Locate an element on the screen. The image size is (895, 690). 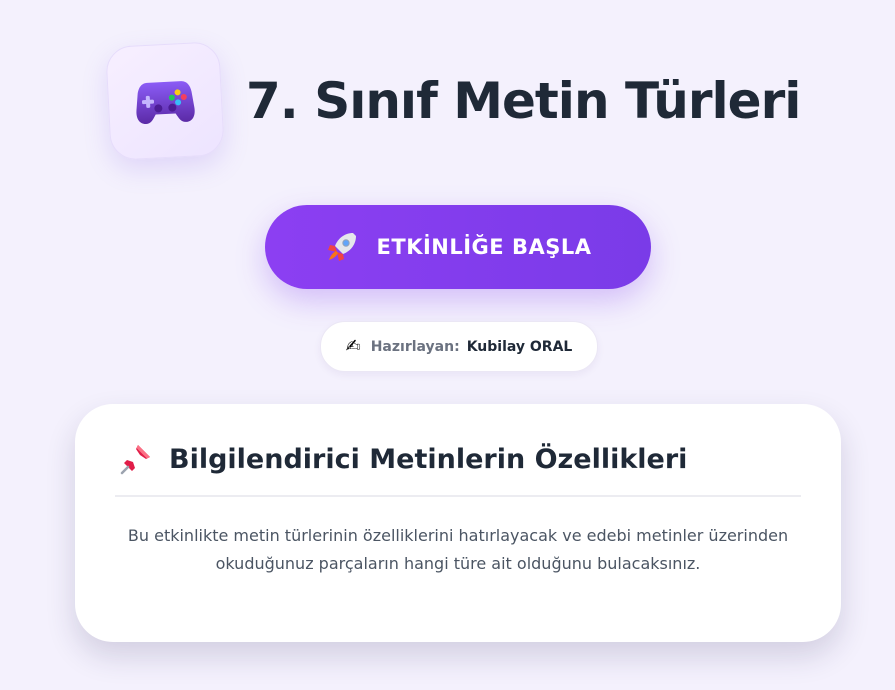
info-card-divider is located at coordinates (458, 496).